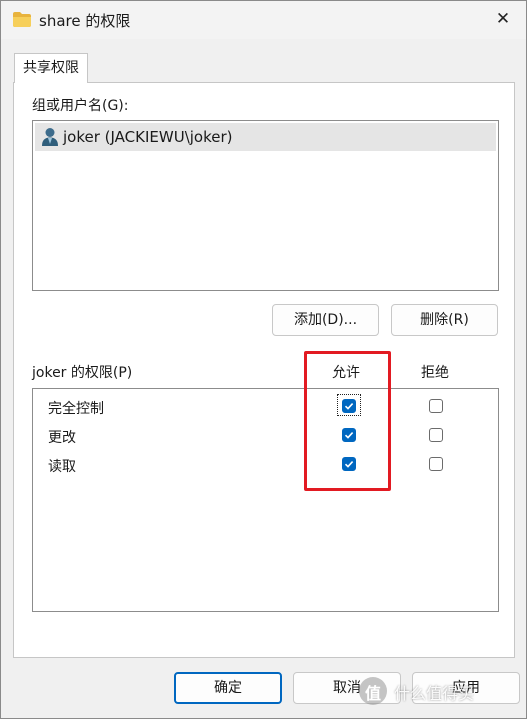 The image size is (527, 719). Describe the element at coordinates (80, 106) in the screenshot. I see `group-list-label: 组或用户名(G):` at that location.